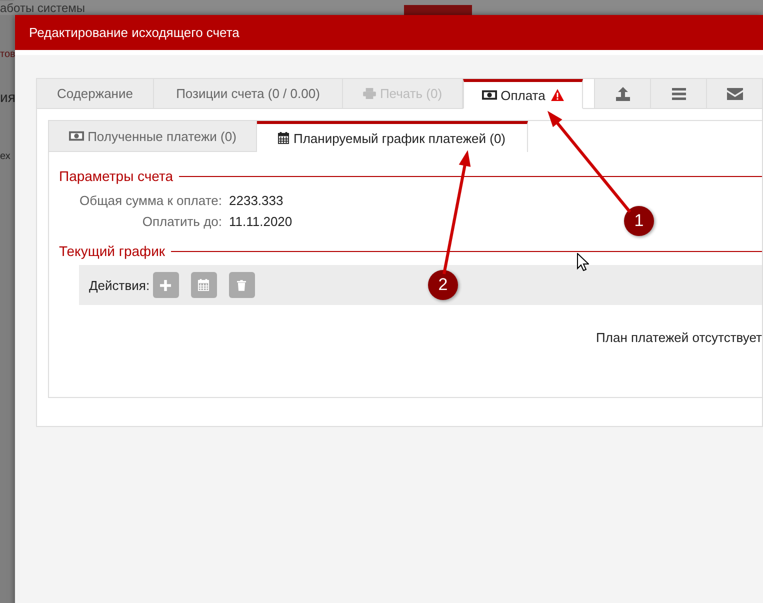  I want to click on plus-icon, so click(166, 285).